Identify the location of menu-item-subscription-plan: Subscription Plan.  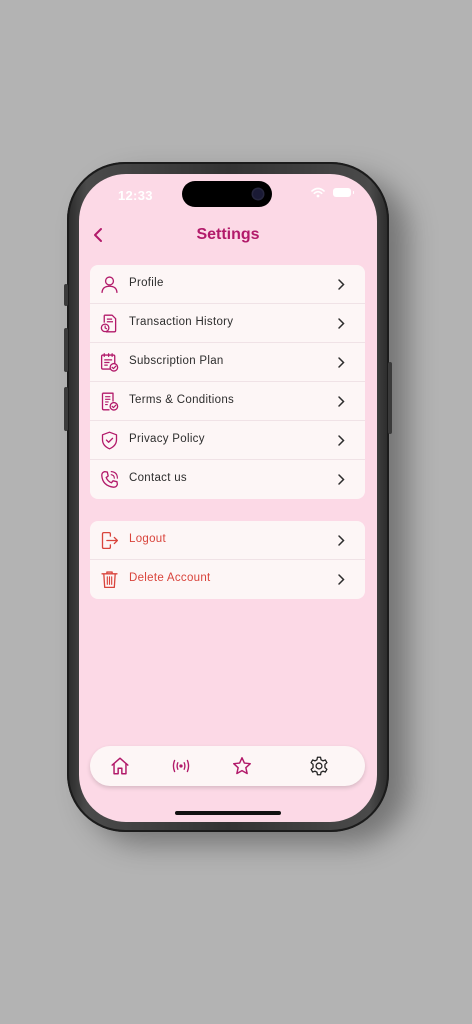
(227, 362).